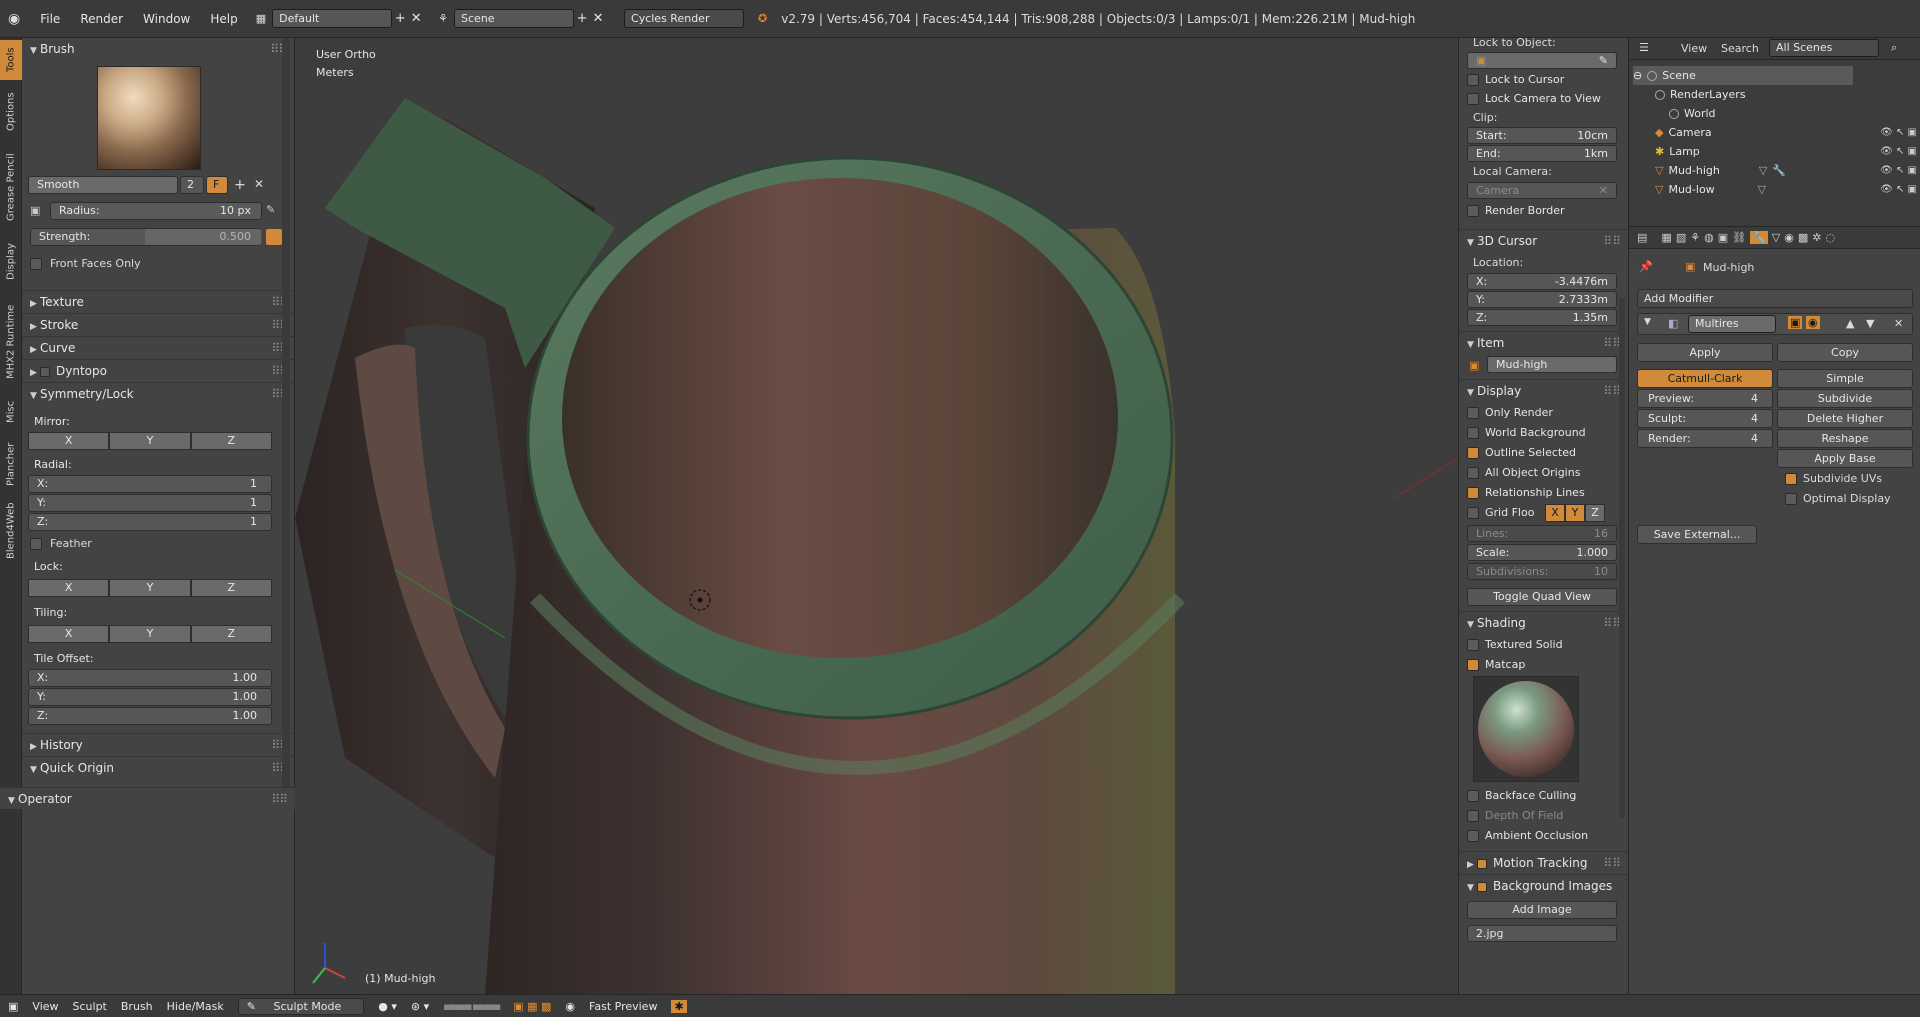 This screenshot has height=1017, width=1920. I want to click on physics-tab-icon: ◌, so click(1830, 237).